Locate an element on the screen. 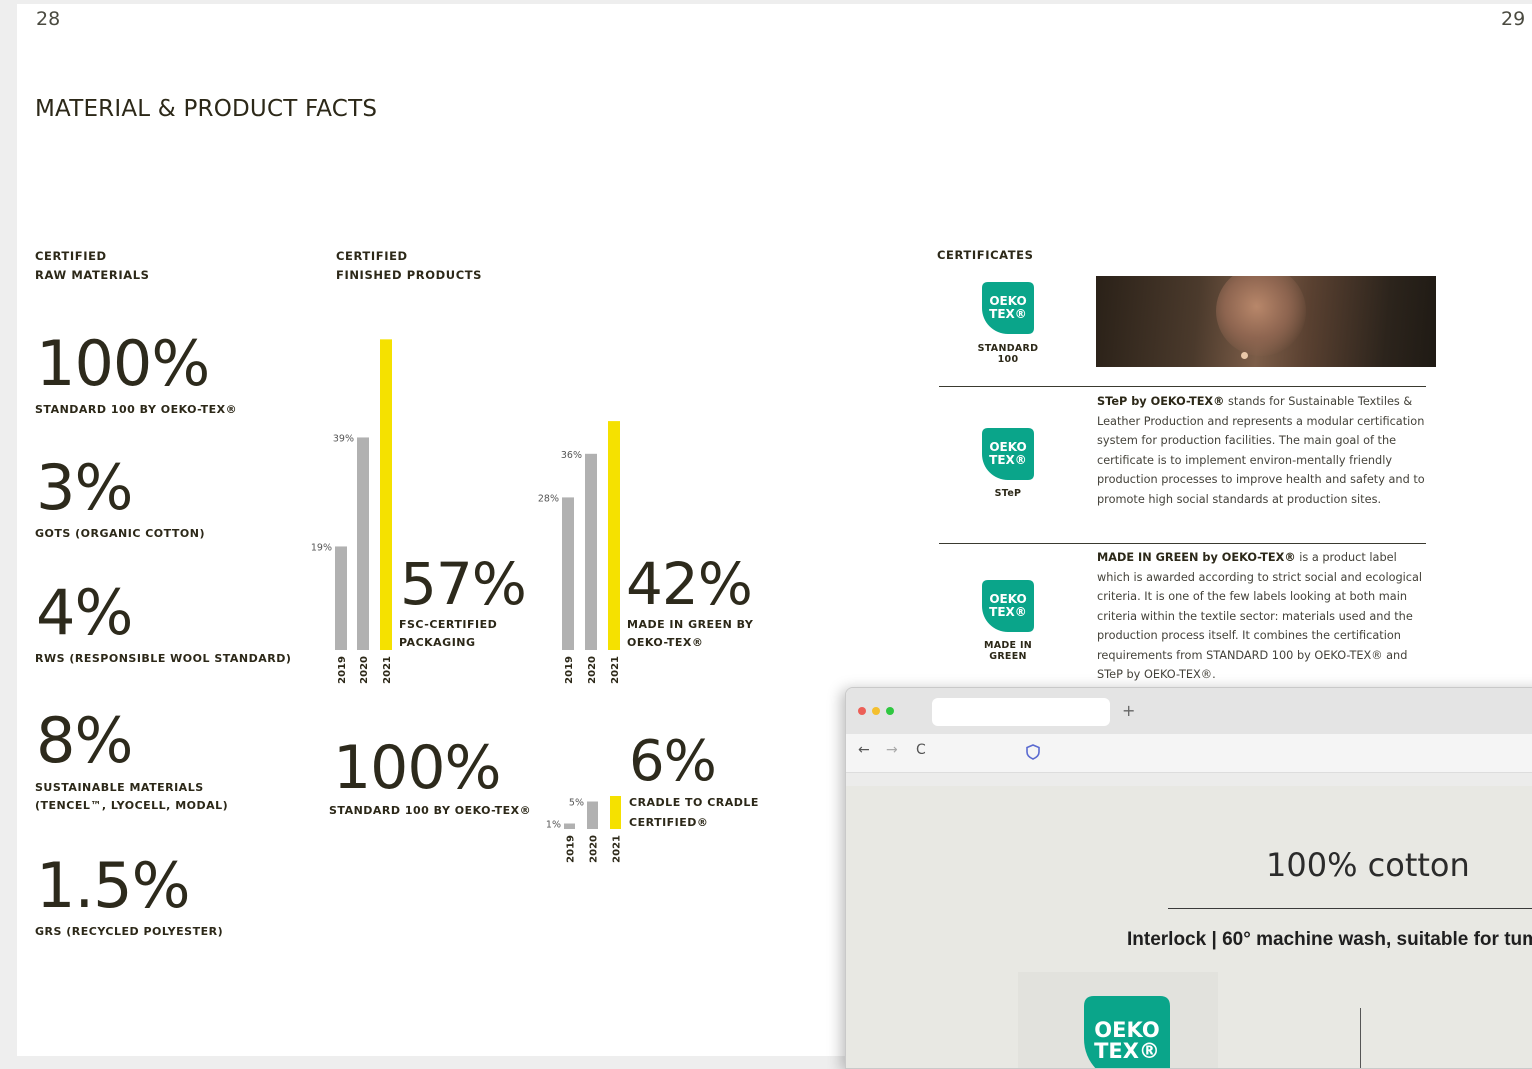  made-in-green-label: MADE IN GREEN BY OEKO-TEX® is located at coordinates (690, 634).